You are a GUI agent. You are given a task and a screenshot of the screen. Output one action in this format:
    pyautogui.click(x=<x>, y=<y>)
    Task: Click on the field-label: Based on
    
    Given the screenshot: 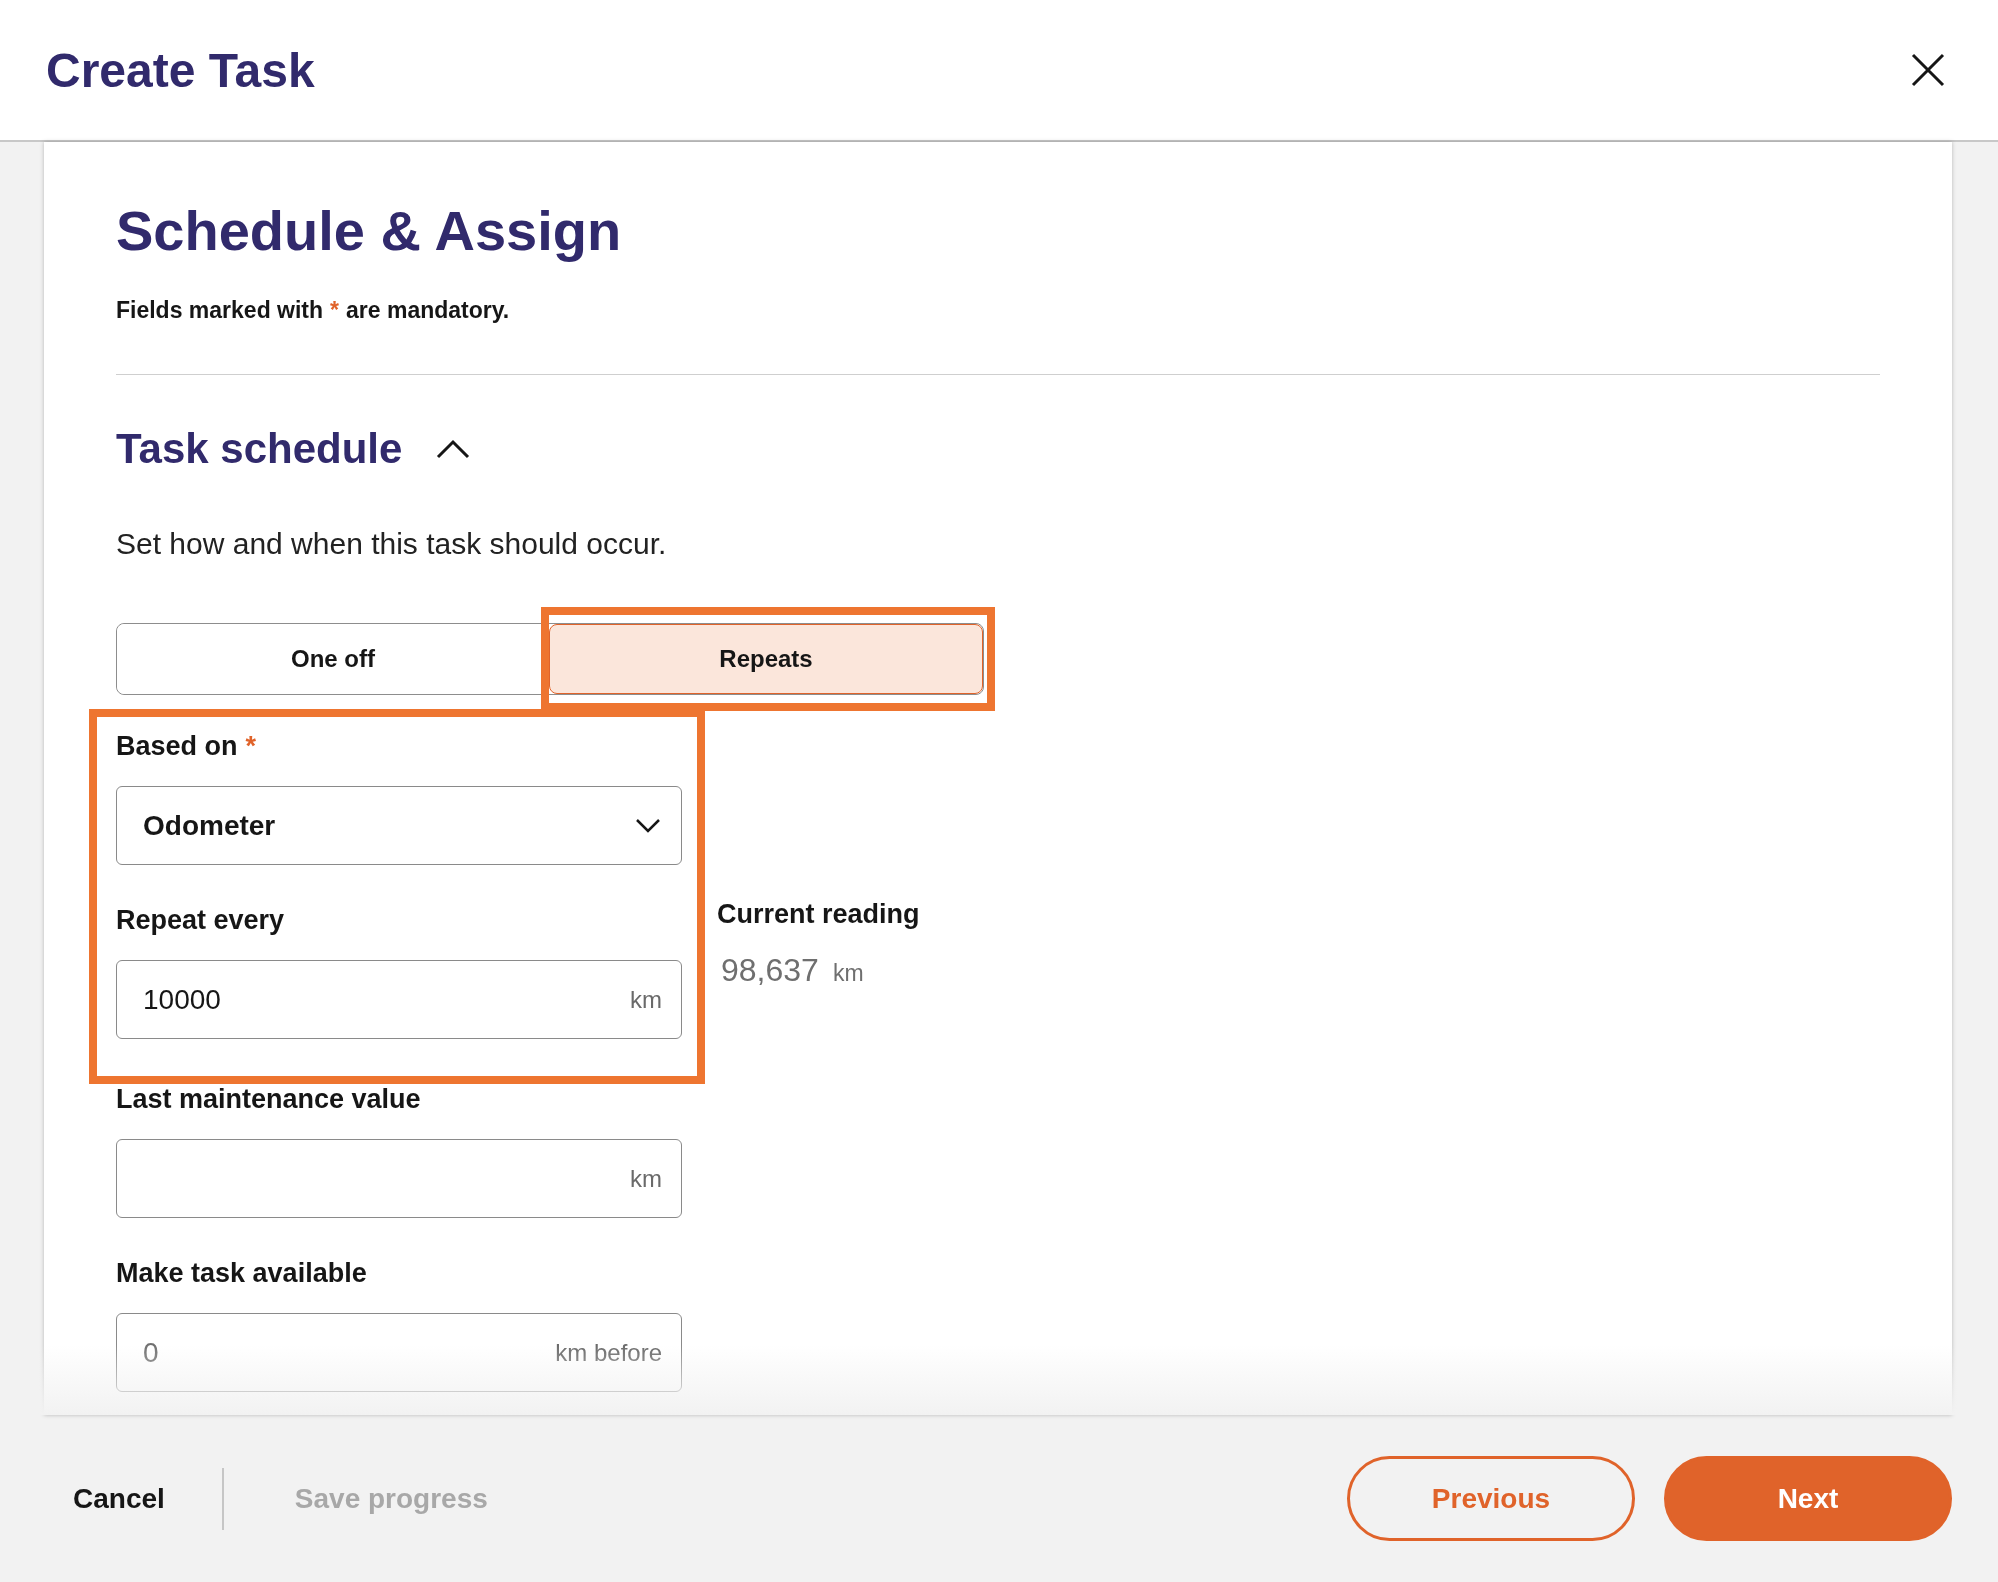 What is the action you would take?
    pyautogui.click(x=177, y=746)
    